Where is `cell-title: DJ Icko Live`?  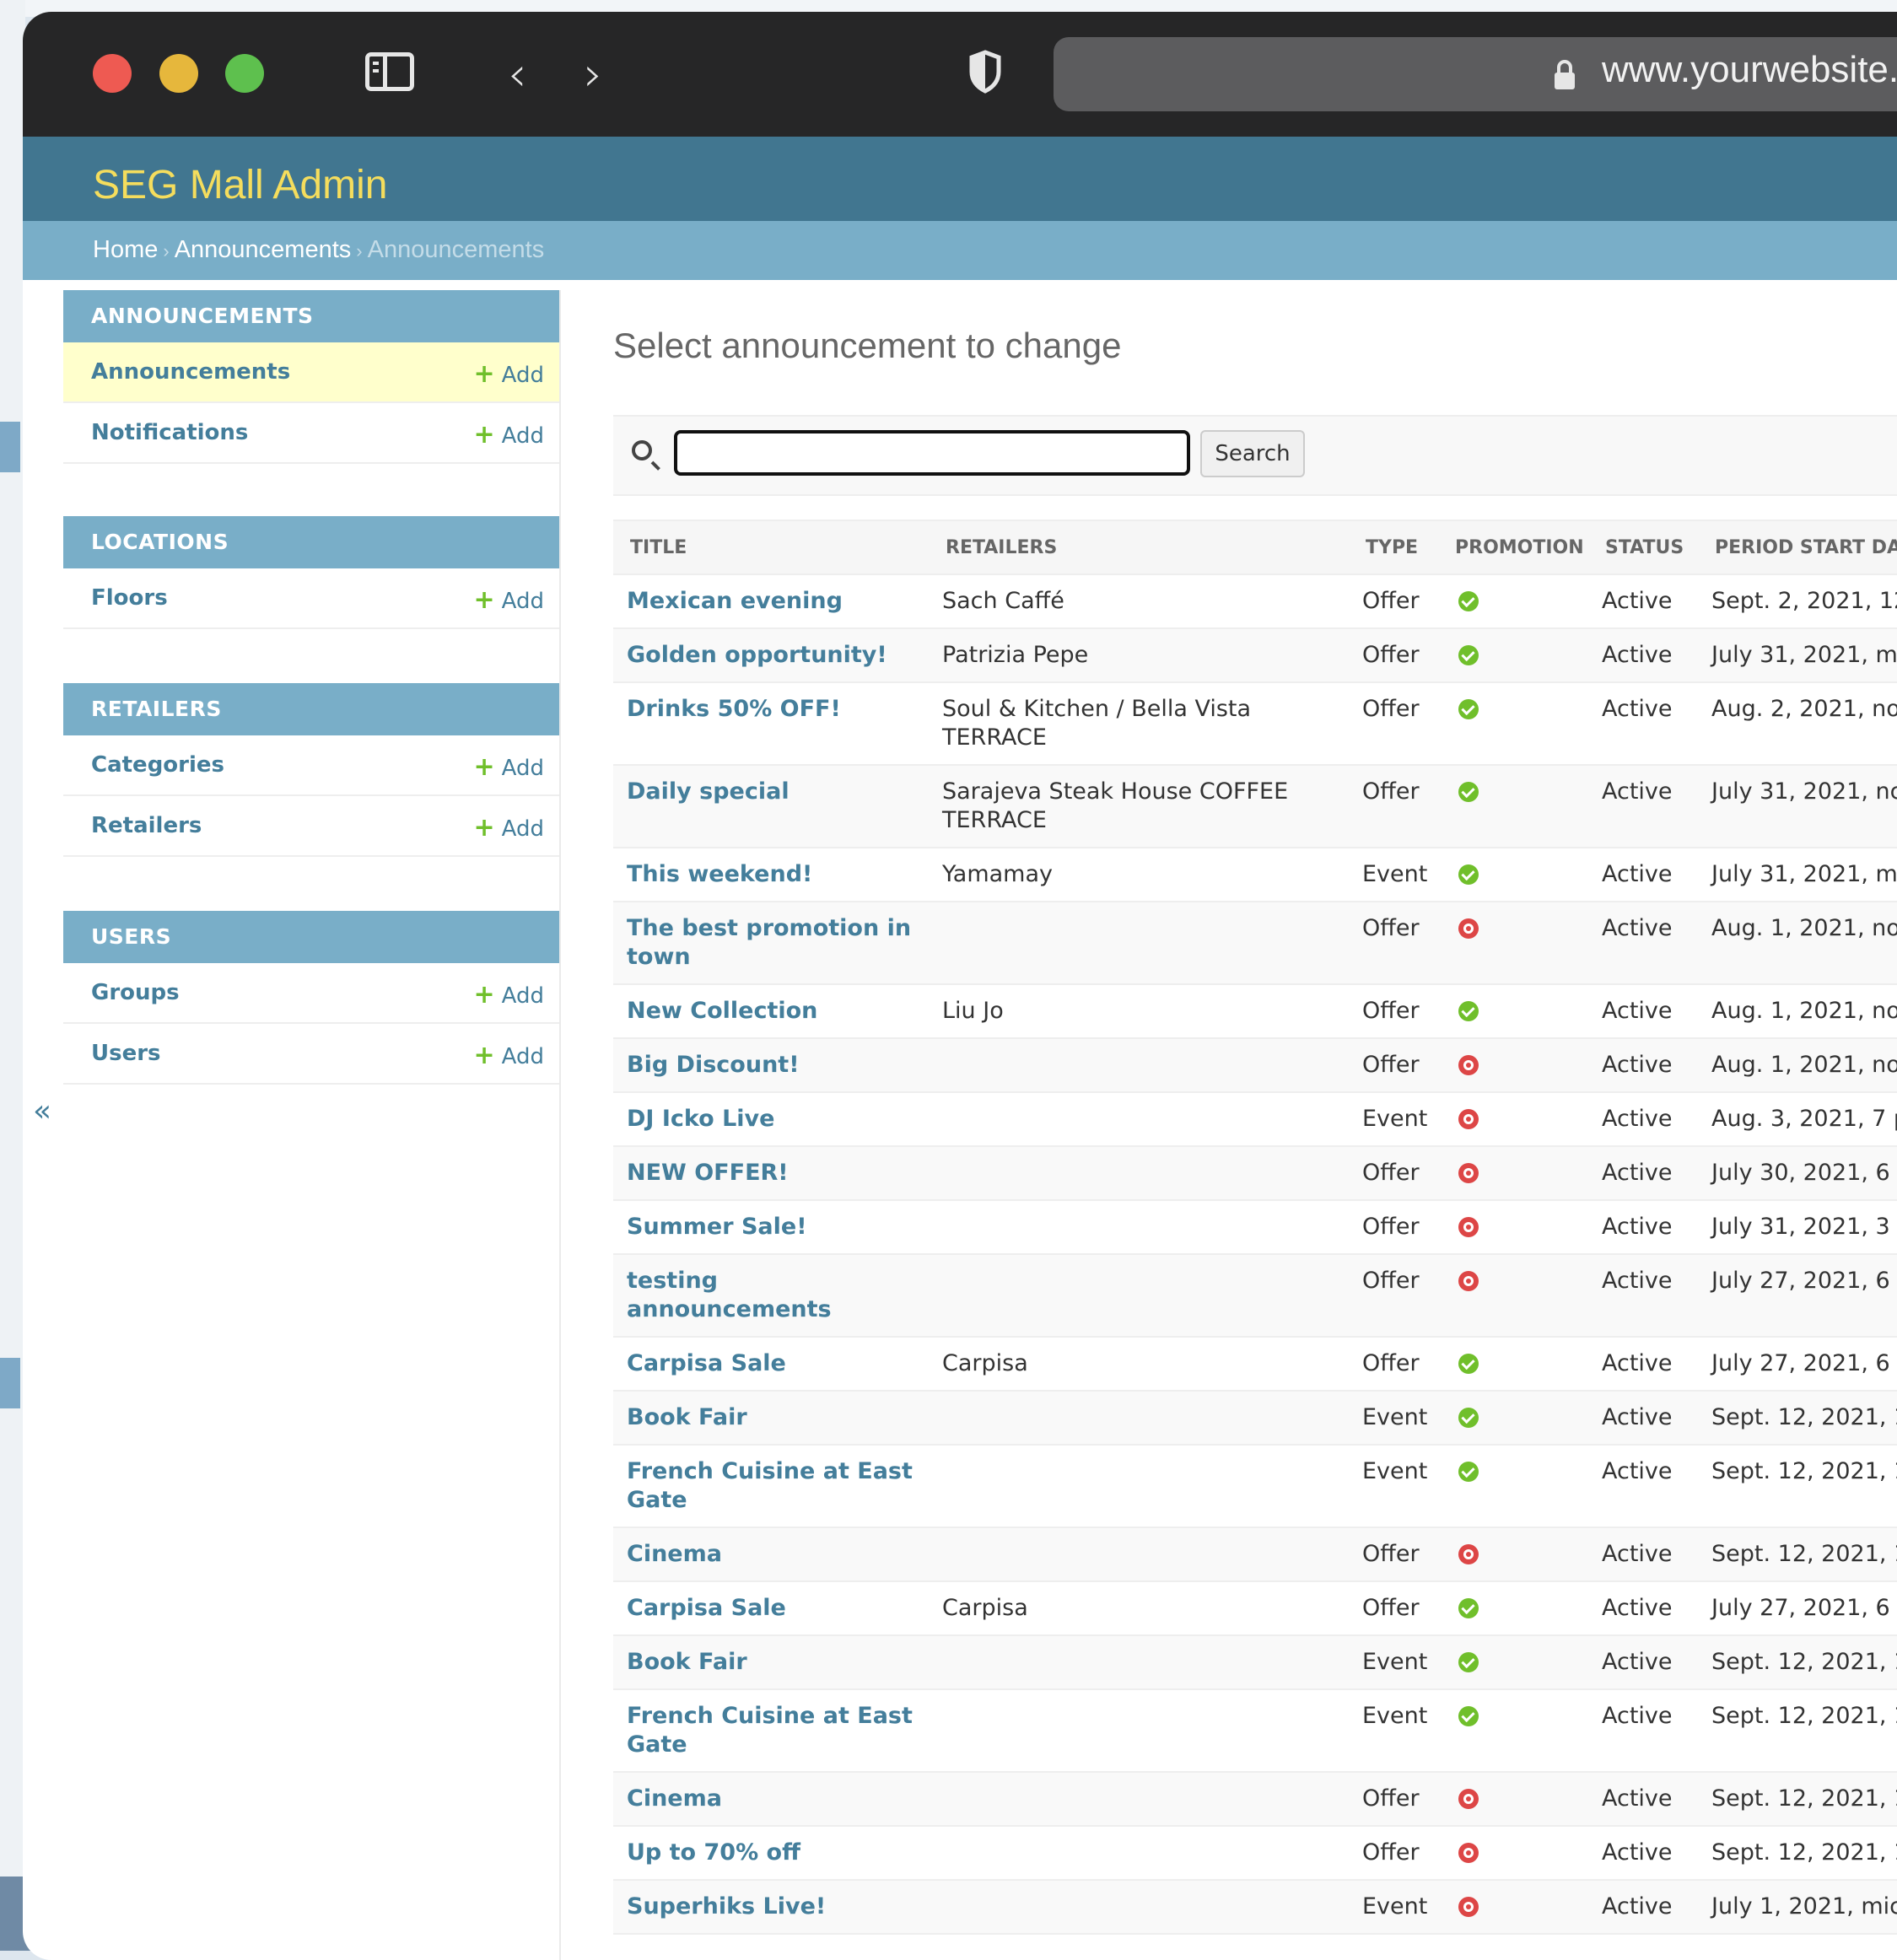
cell-title: DJ Icko Live is located at coordinates (771, 1119).